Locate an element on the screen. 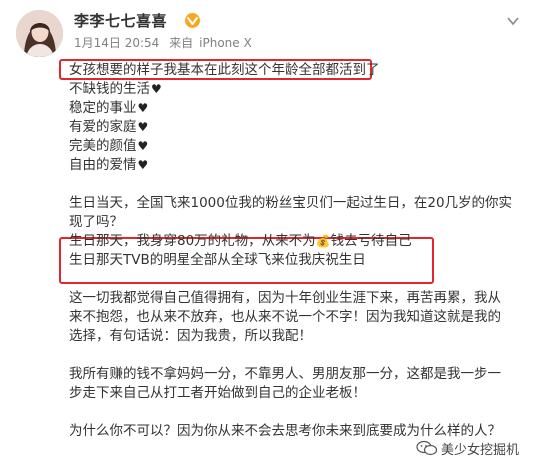 The image size is (535, 465). post-line: 不缺钱的生活♥ is located at coordinates (291, 89).